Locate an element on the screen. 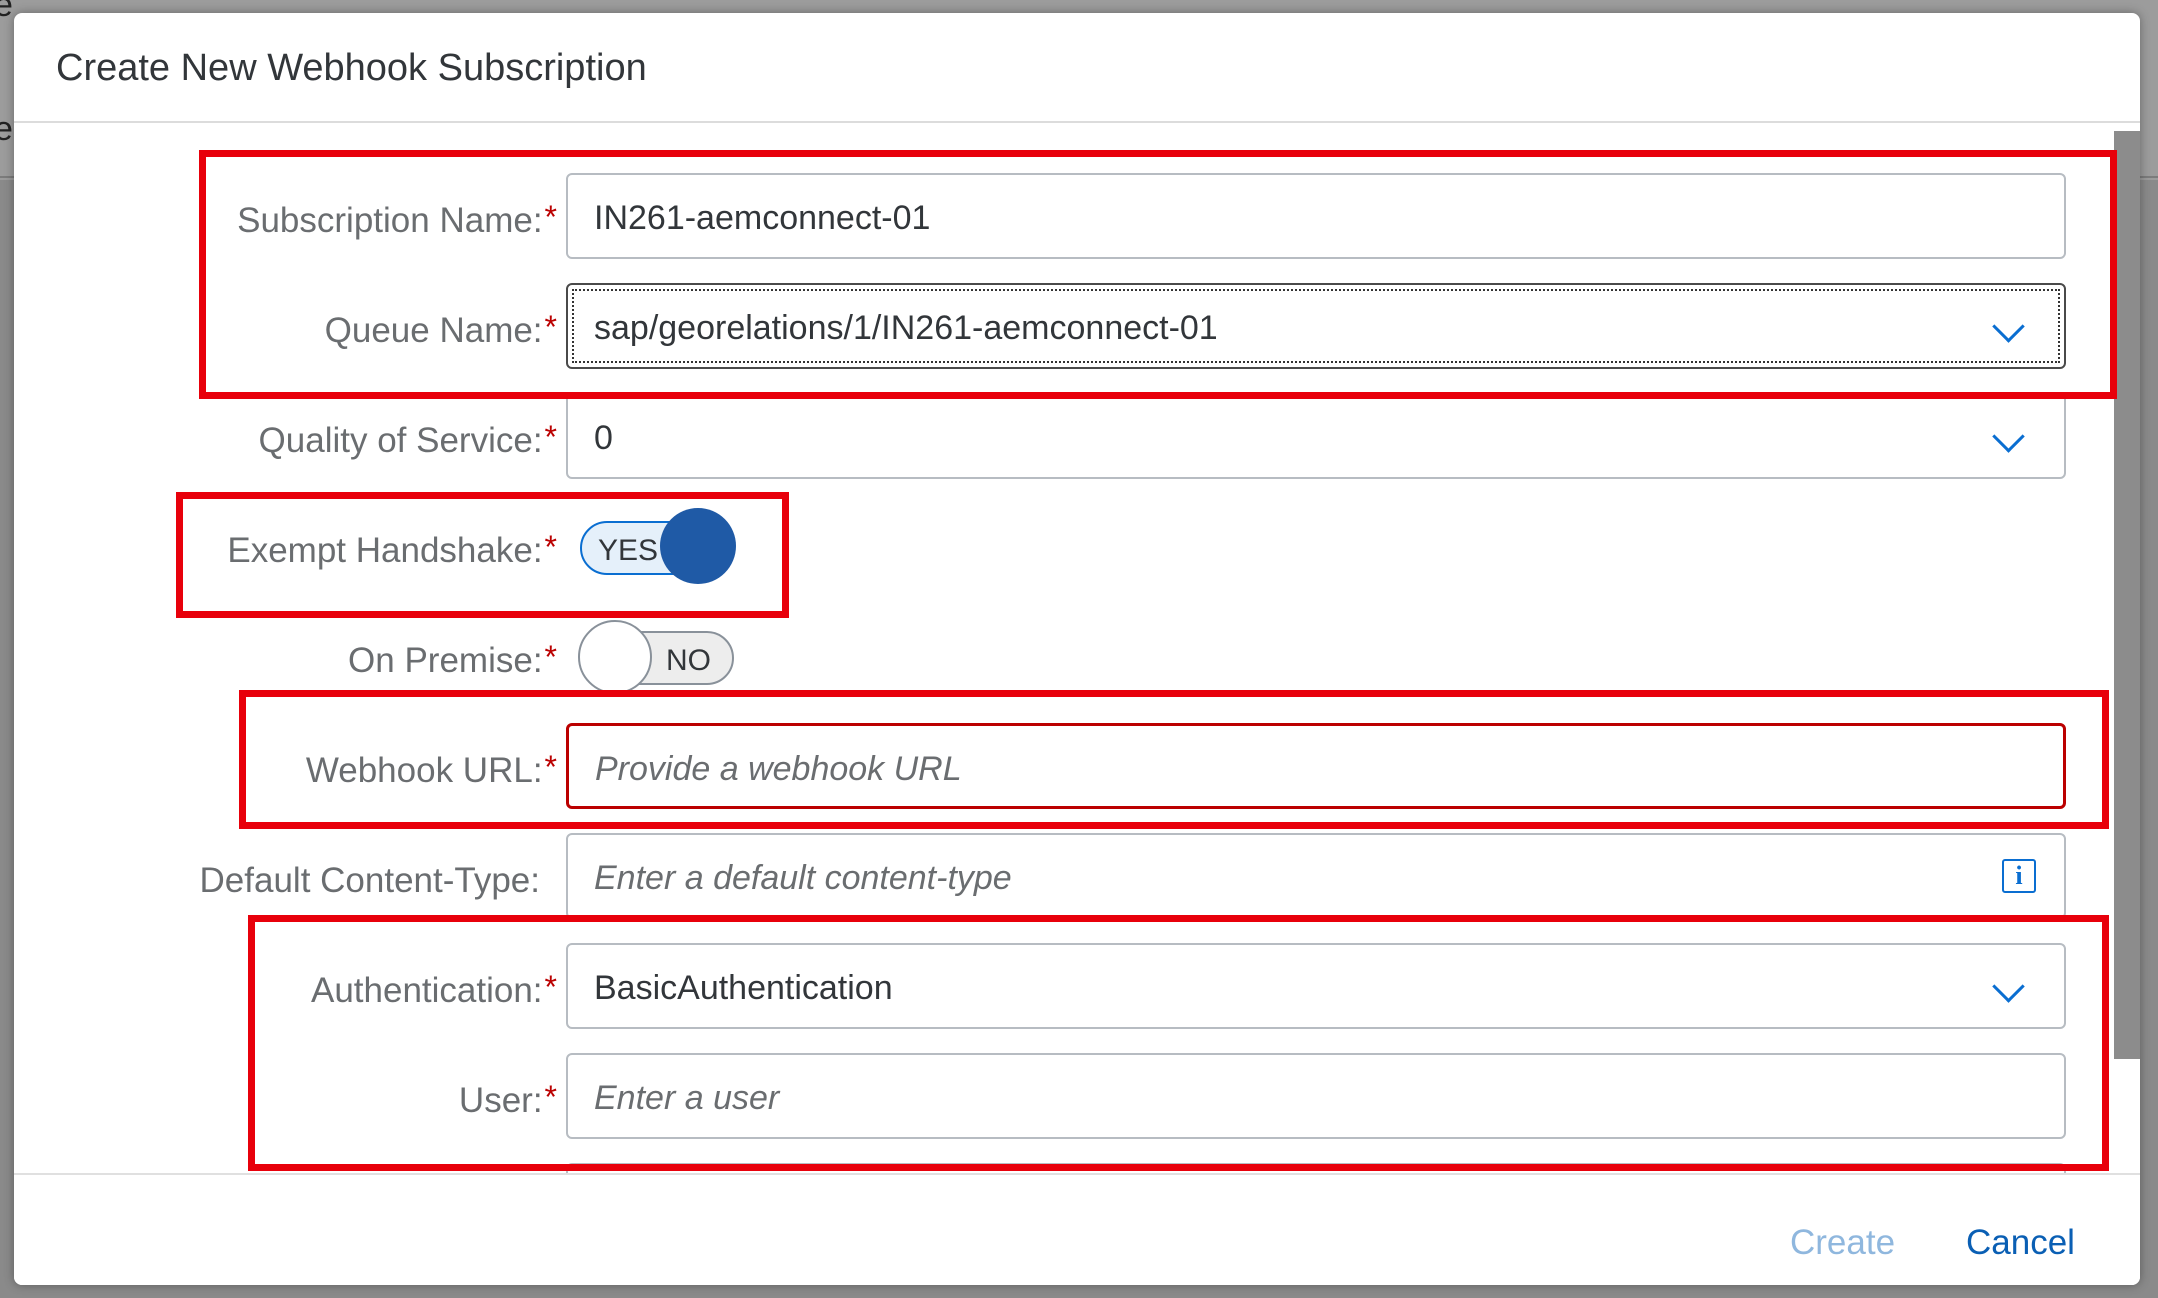 The image size is (2158, 1298). scrollbar-thumb is located at coordinates (2127, 595).